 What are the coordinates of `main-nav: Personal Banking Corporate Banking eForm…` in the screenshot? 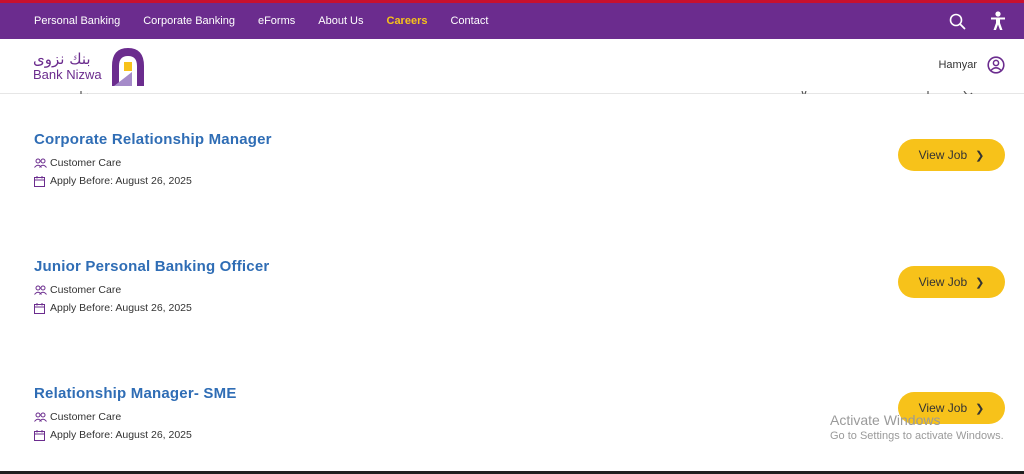 It's located at (272, 24).